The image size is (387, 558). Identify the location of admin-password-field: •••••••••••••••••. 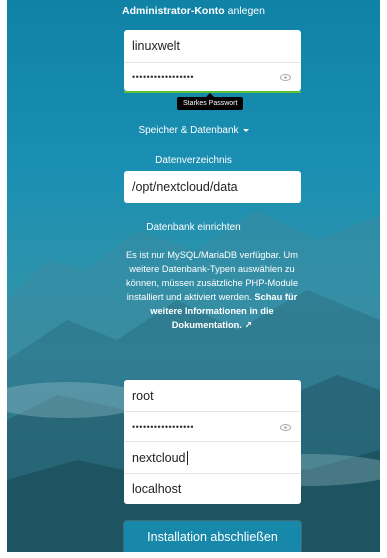
(212, 76).